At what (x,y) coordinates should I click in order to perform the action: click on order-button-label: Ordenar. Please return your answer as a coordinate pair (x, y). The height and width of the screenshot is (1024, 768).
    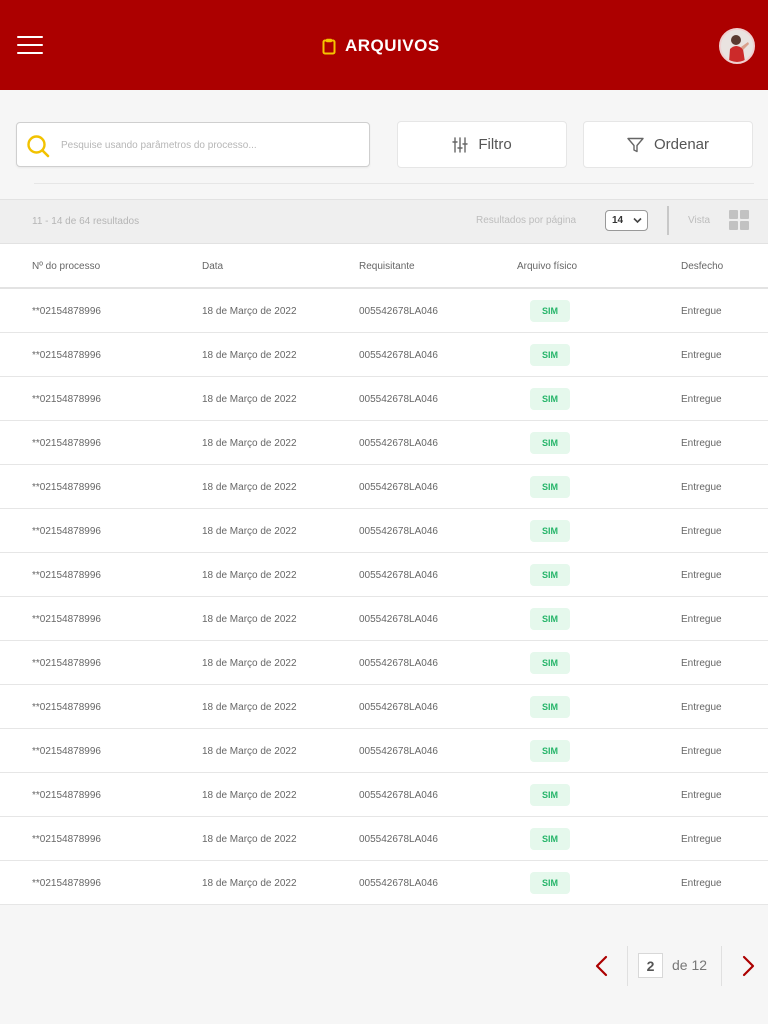
    Looking at the image, I should click on (681, 144).